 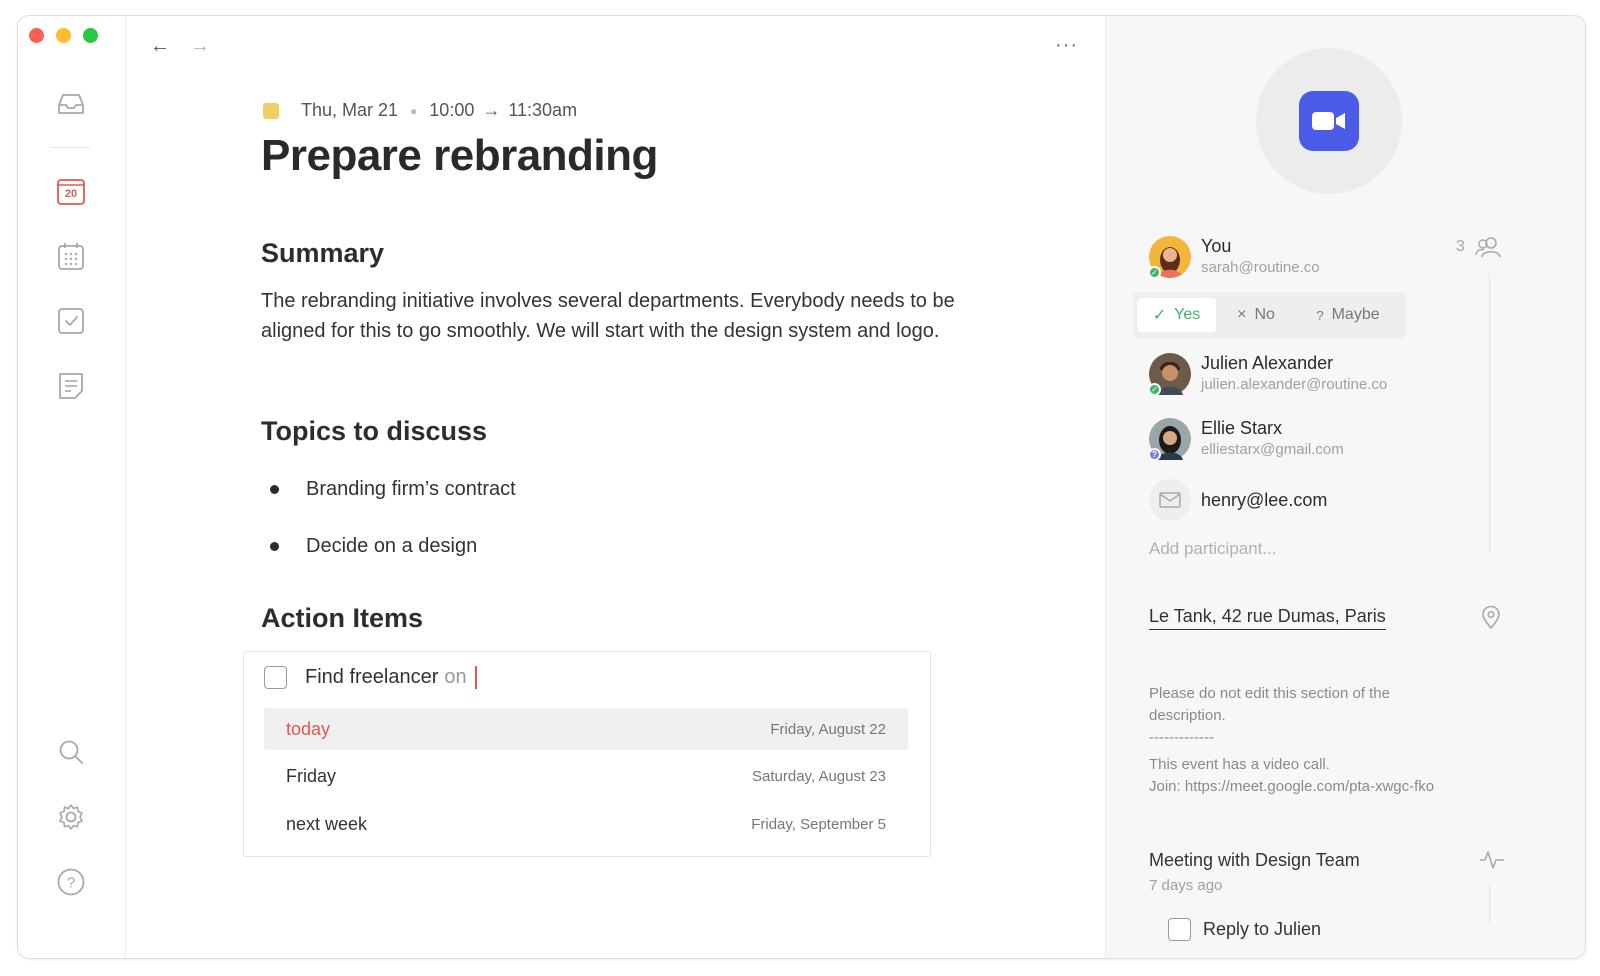 I want to click on action-items-heading: Action Items, so click(x=342, y=618).